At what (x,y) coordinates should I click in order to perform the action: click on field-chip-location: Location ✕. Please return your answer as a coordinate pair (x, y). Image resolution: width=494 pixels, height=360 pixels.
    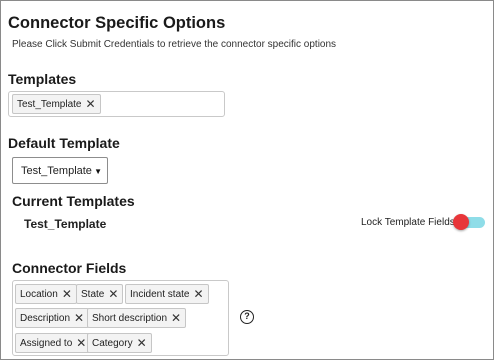
    Looking at the image, I should click on (46, 294).